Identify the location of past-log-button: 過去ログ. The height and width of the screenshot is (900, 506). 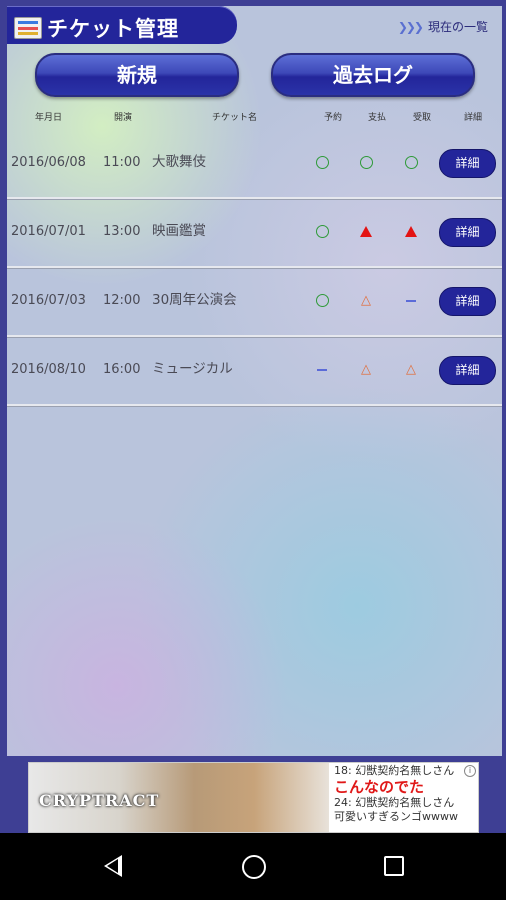
(373, 75).